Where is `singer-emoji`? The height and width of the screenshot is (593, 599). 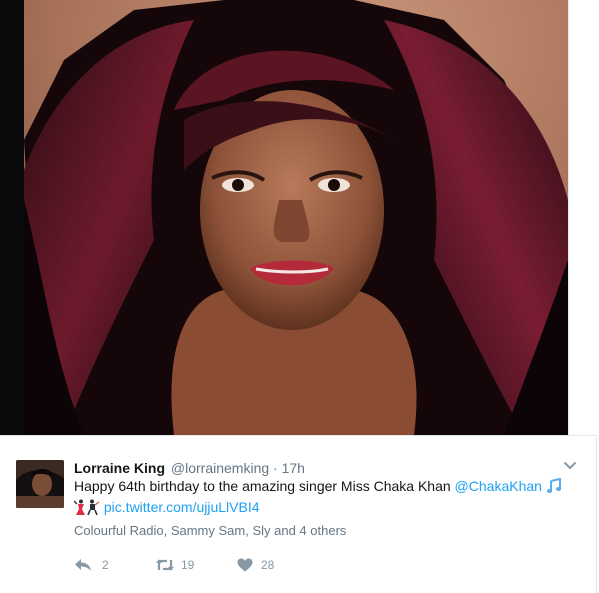 singer-emoji is located at coordinates (93, 509).